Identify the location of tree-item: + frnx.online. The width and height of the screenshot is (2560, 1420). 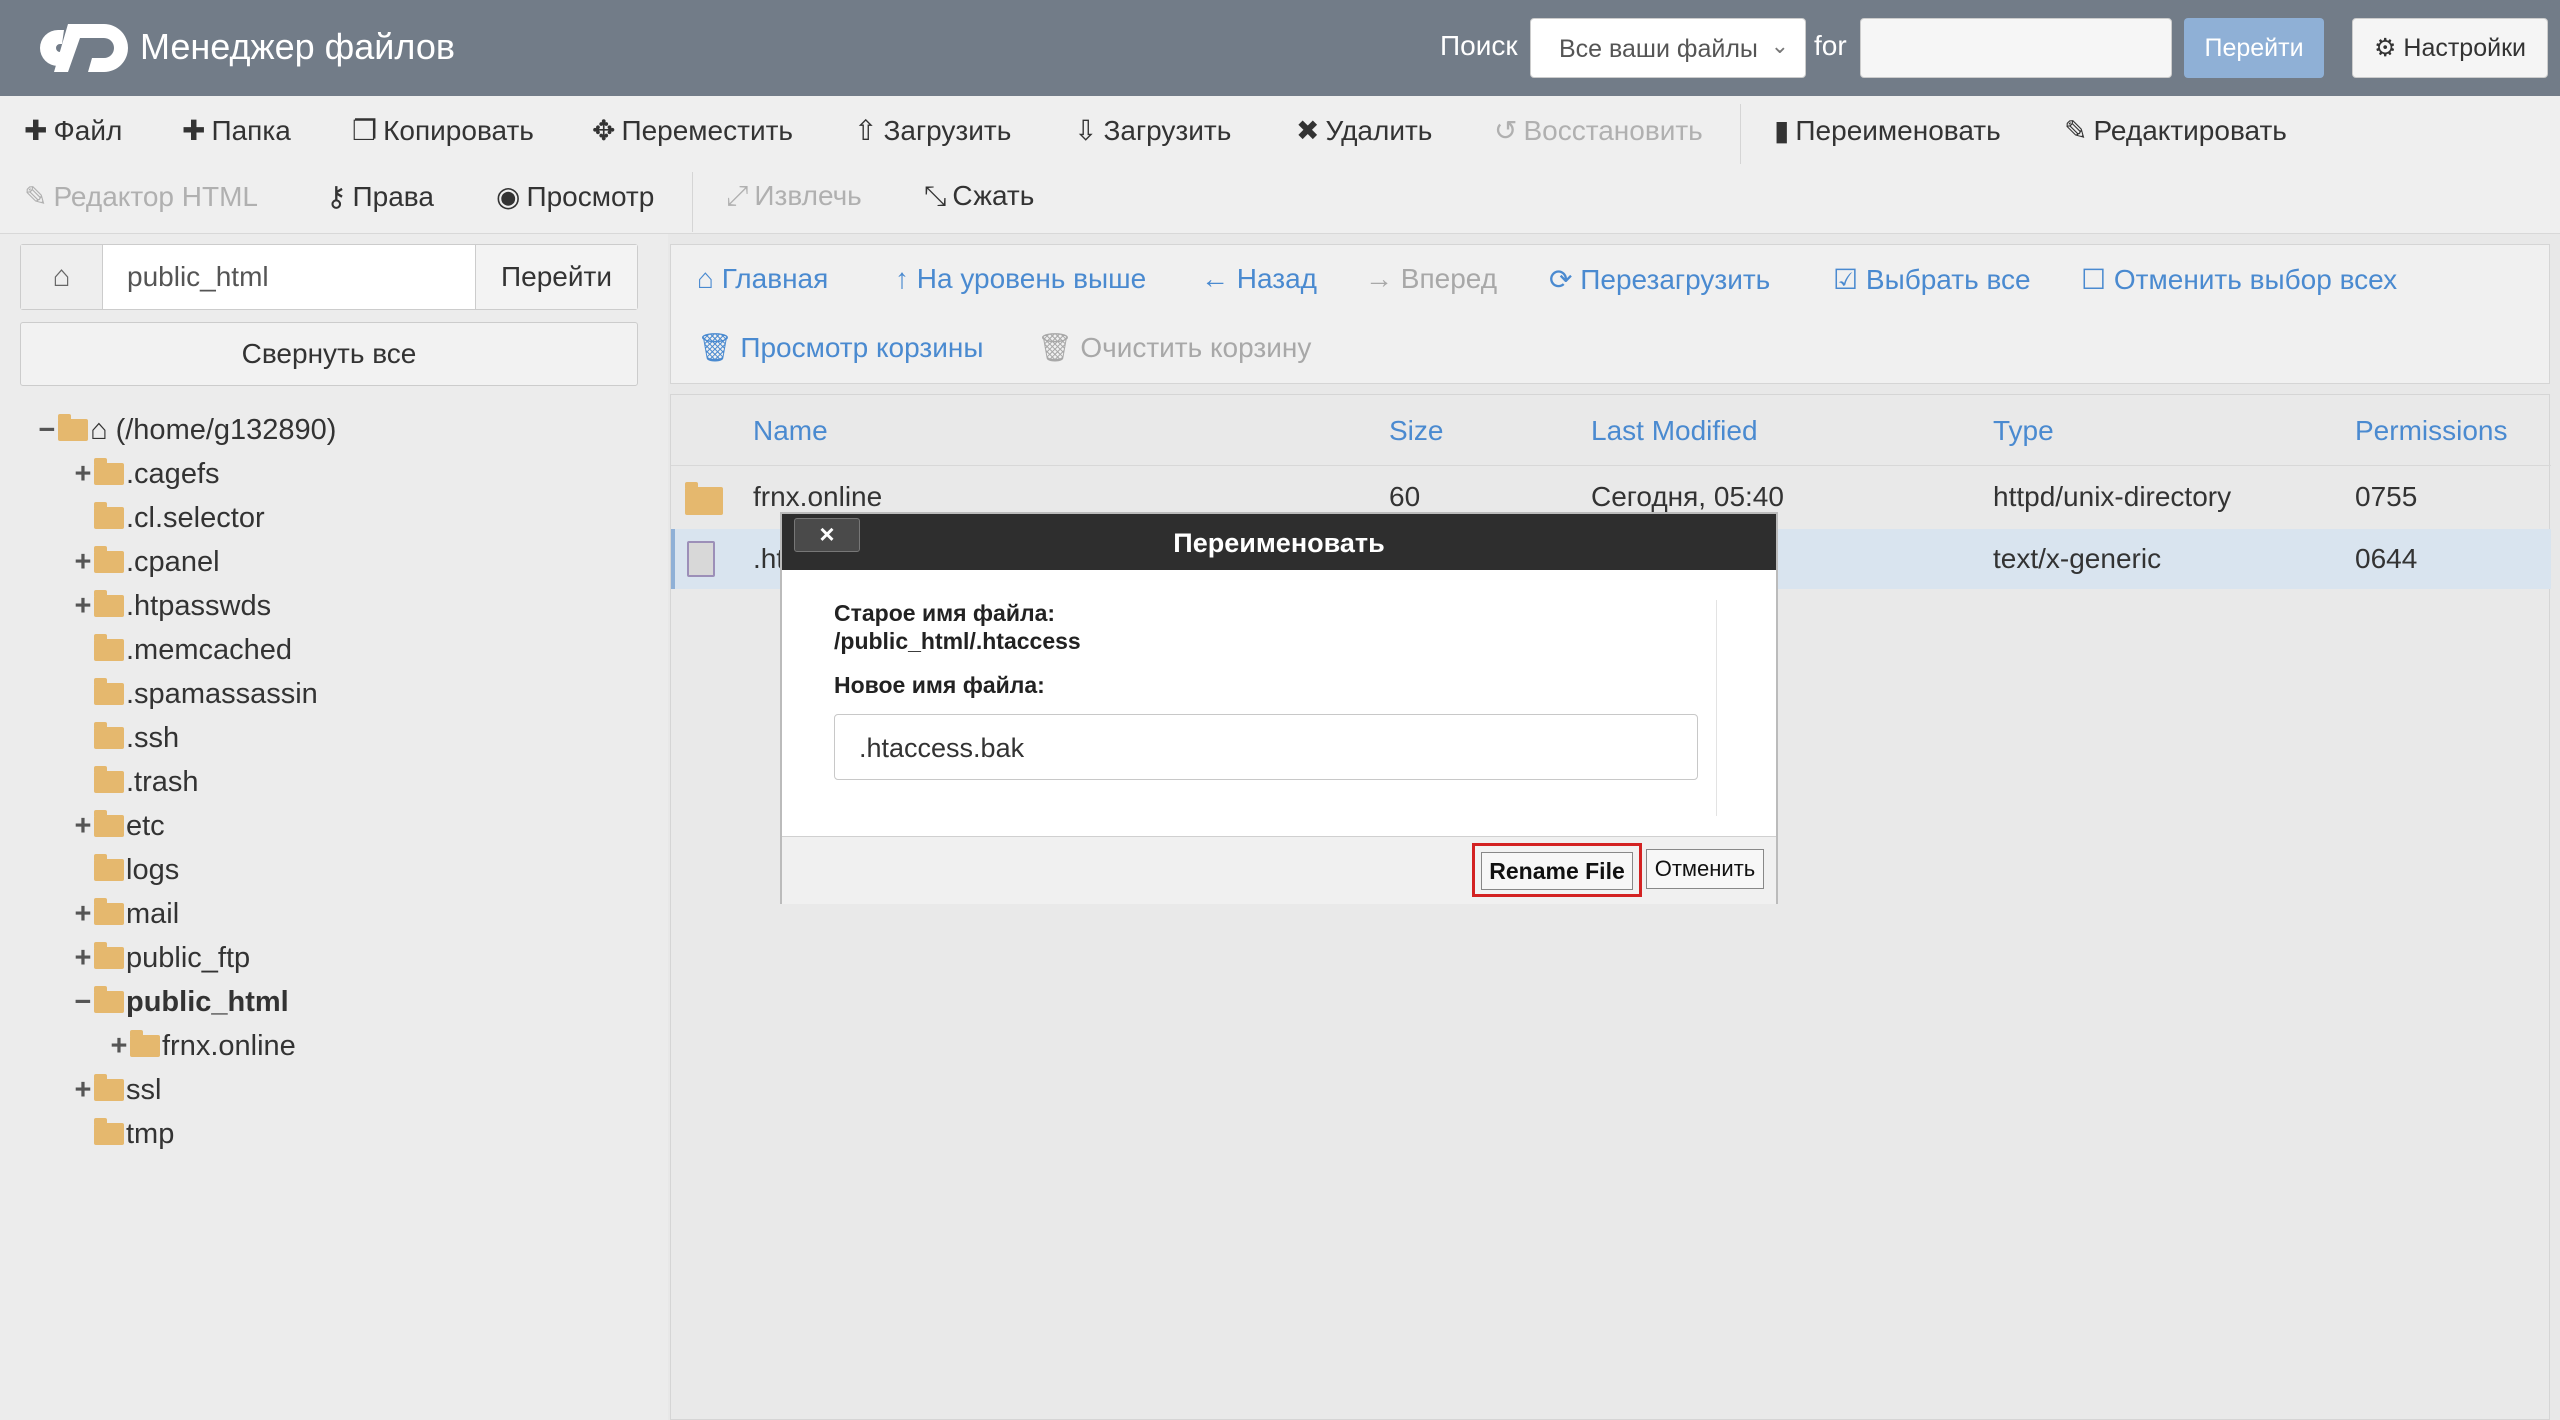
(202, 1046).